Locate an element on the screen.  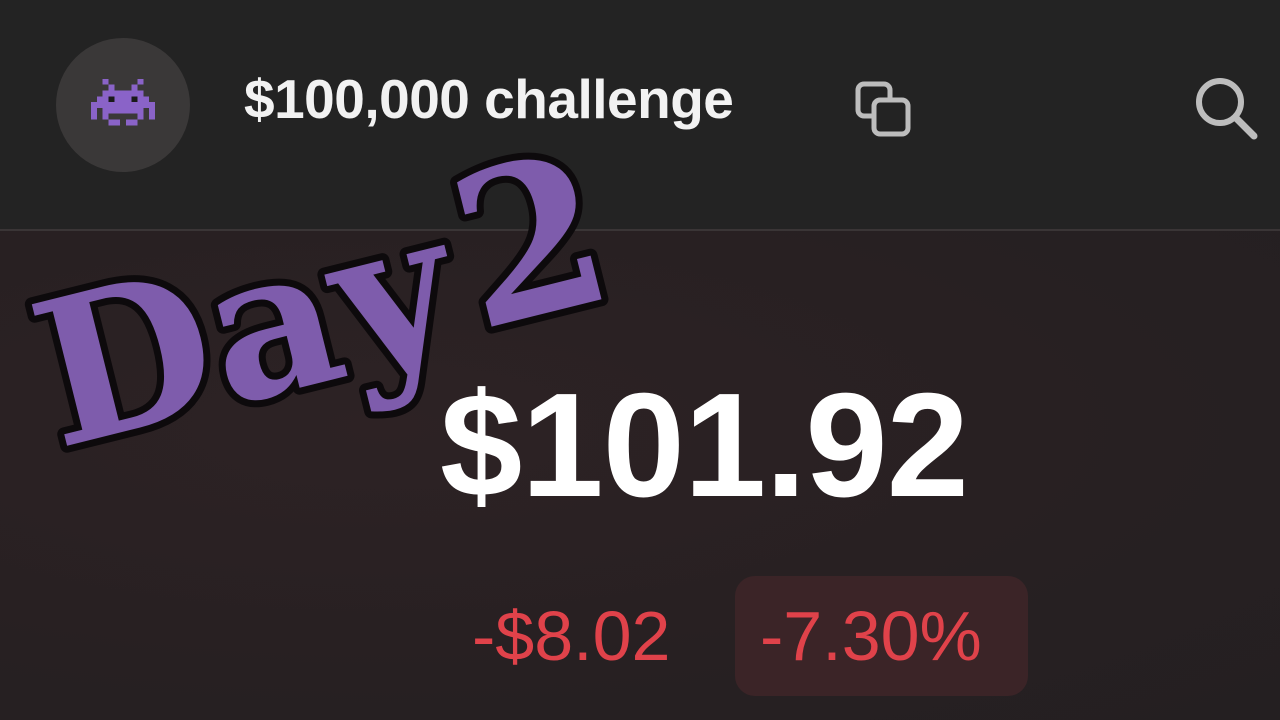
change-percent: -7.30% is located at coordinates (871, 636).